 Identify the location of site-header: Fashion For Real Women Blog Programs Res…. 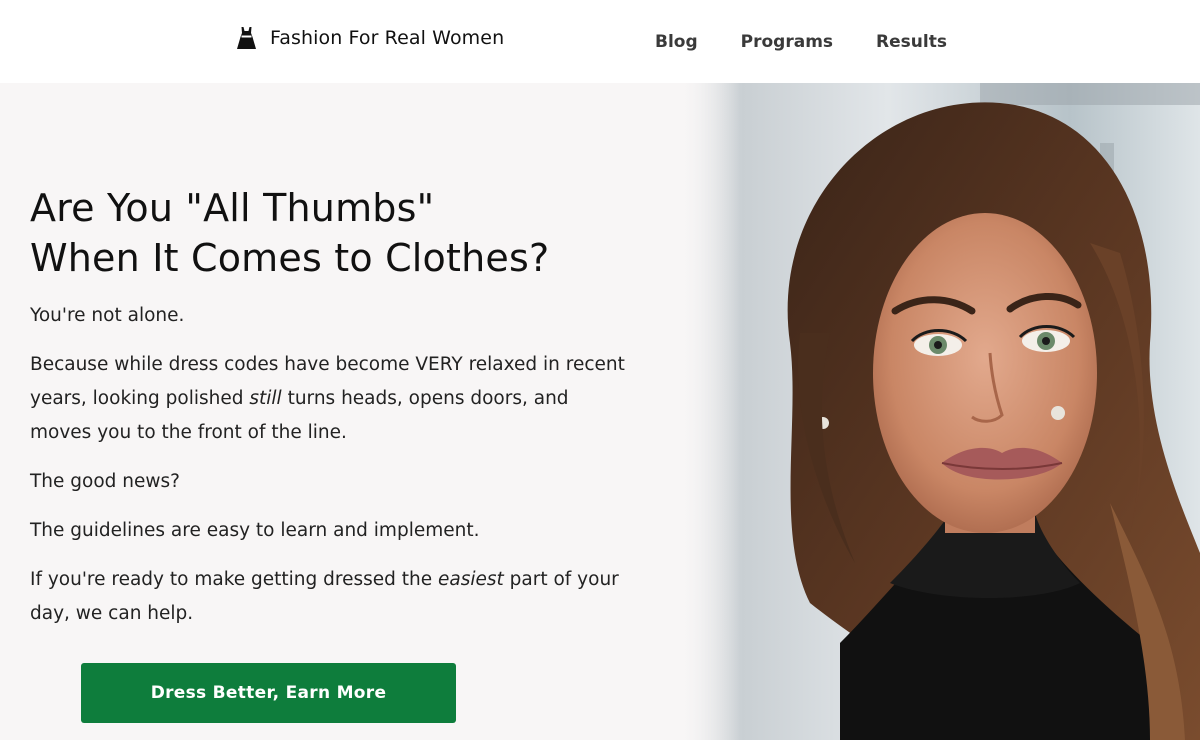
(600, 41).